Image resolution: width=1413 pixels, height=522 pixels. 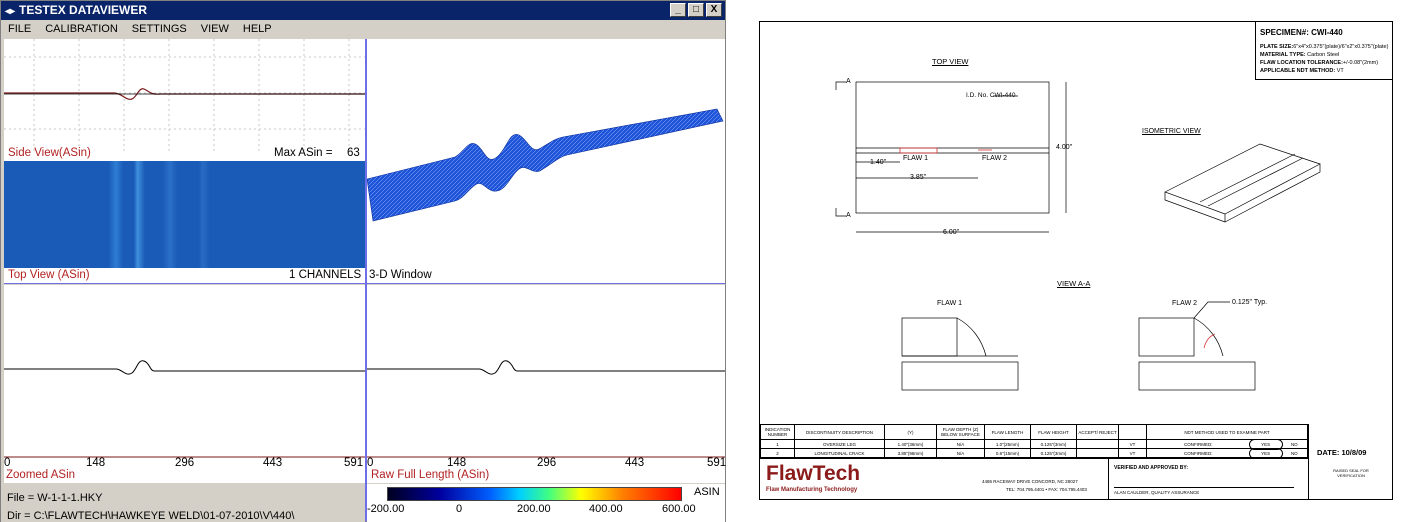 What do you see at coordinates (1030, 481) in the screenshot?
I see `company-address: 4486 RACEWAY DRIVE CONCORD, NC 28027` at bounding box center [1030, 481].